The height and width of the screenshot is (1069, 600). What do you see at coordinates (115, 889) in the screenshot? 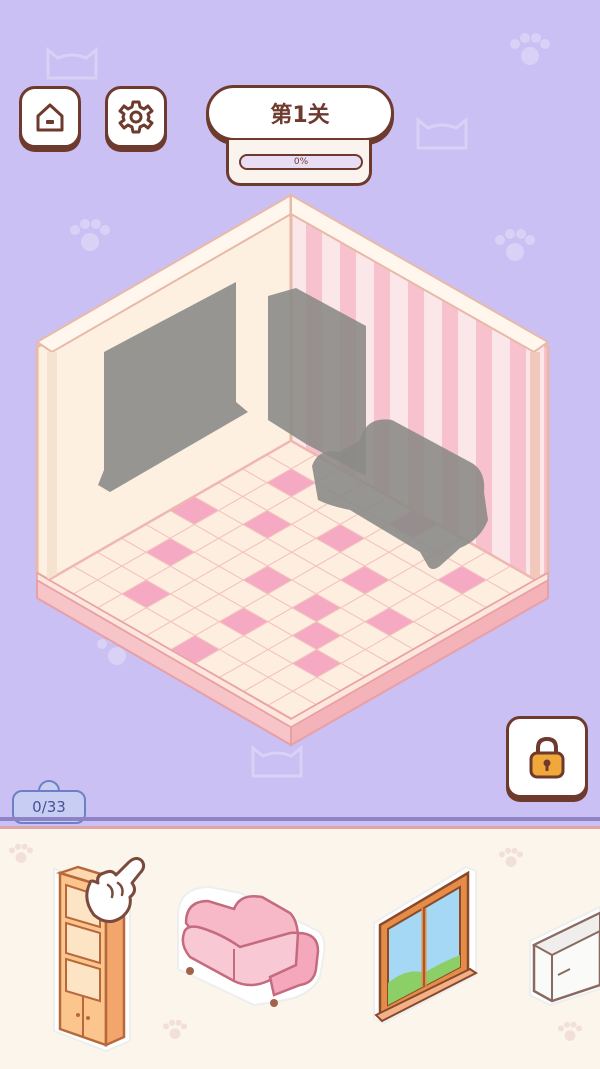
I see `pointing-hand-hint` at bounding box center [115, 889].